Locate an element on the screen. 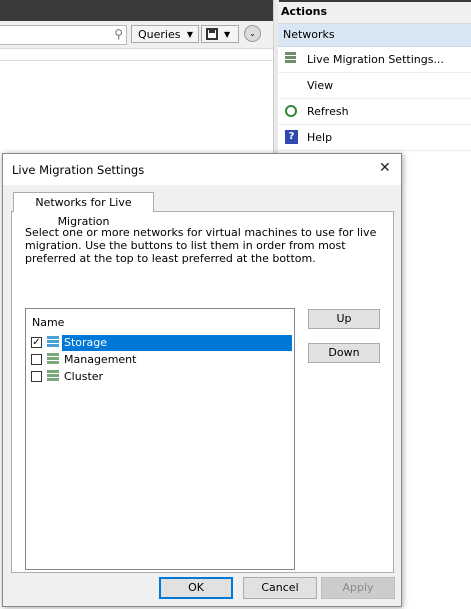 The height and width of the screenshot is (609, 471). checkbox-storage: ✓ is located at coordinates (36, 342).